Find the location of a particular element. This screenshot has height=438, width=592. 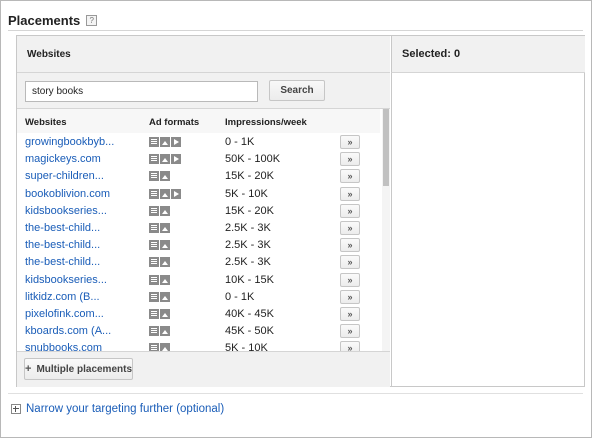

website-link: snubbooks.com is located at coordinates (63, 346).